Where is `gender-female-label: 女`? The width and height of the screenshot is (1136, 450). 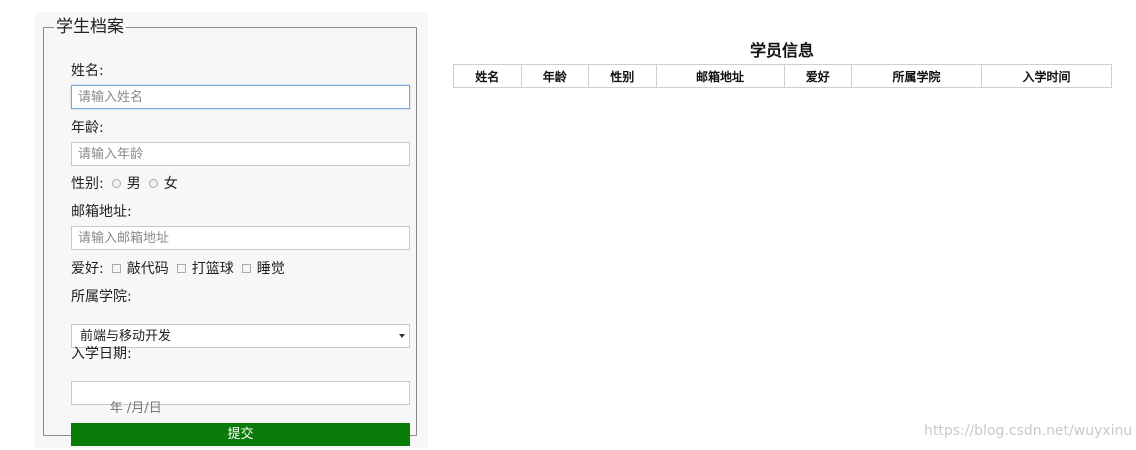 gender-female-label: 女 is located at coordinates (171, 183).